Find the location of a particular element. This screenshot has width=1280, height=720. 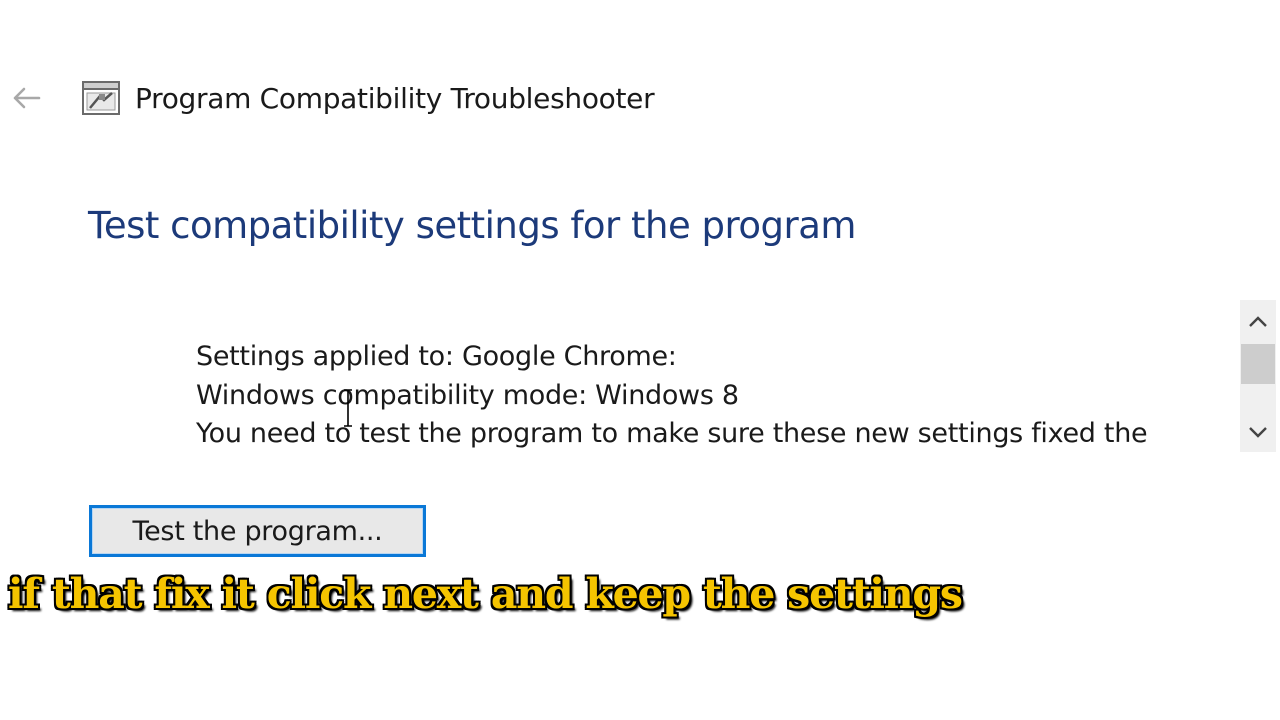

scroll-down-button is located at coordinates (1258, 432).